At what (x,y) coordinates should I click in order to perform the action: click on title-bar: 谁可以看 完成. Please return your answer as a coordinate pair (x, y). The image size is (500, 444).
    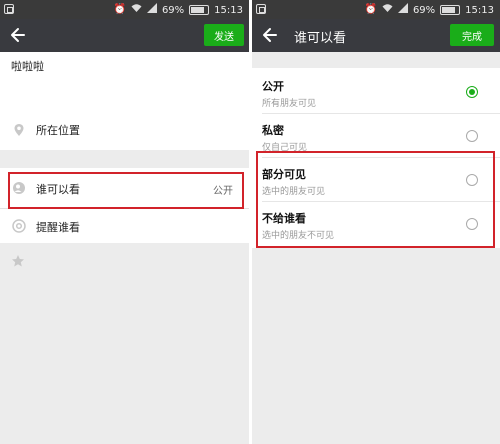
    Looking at the image, I should click on (376, 35).